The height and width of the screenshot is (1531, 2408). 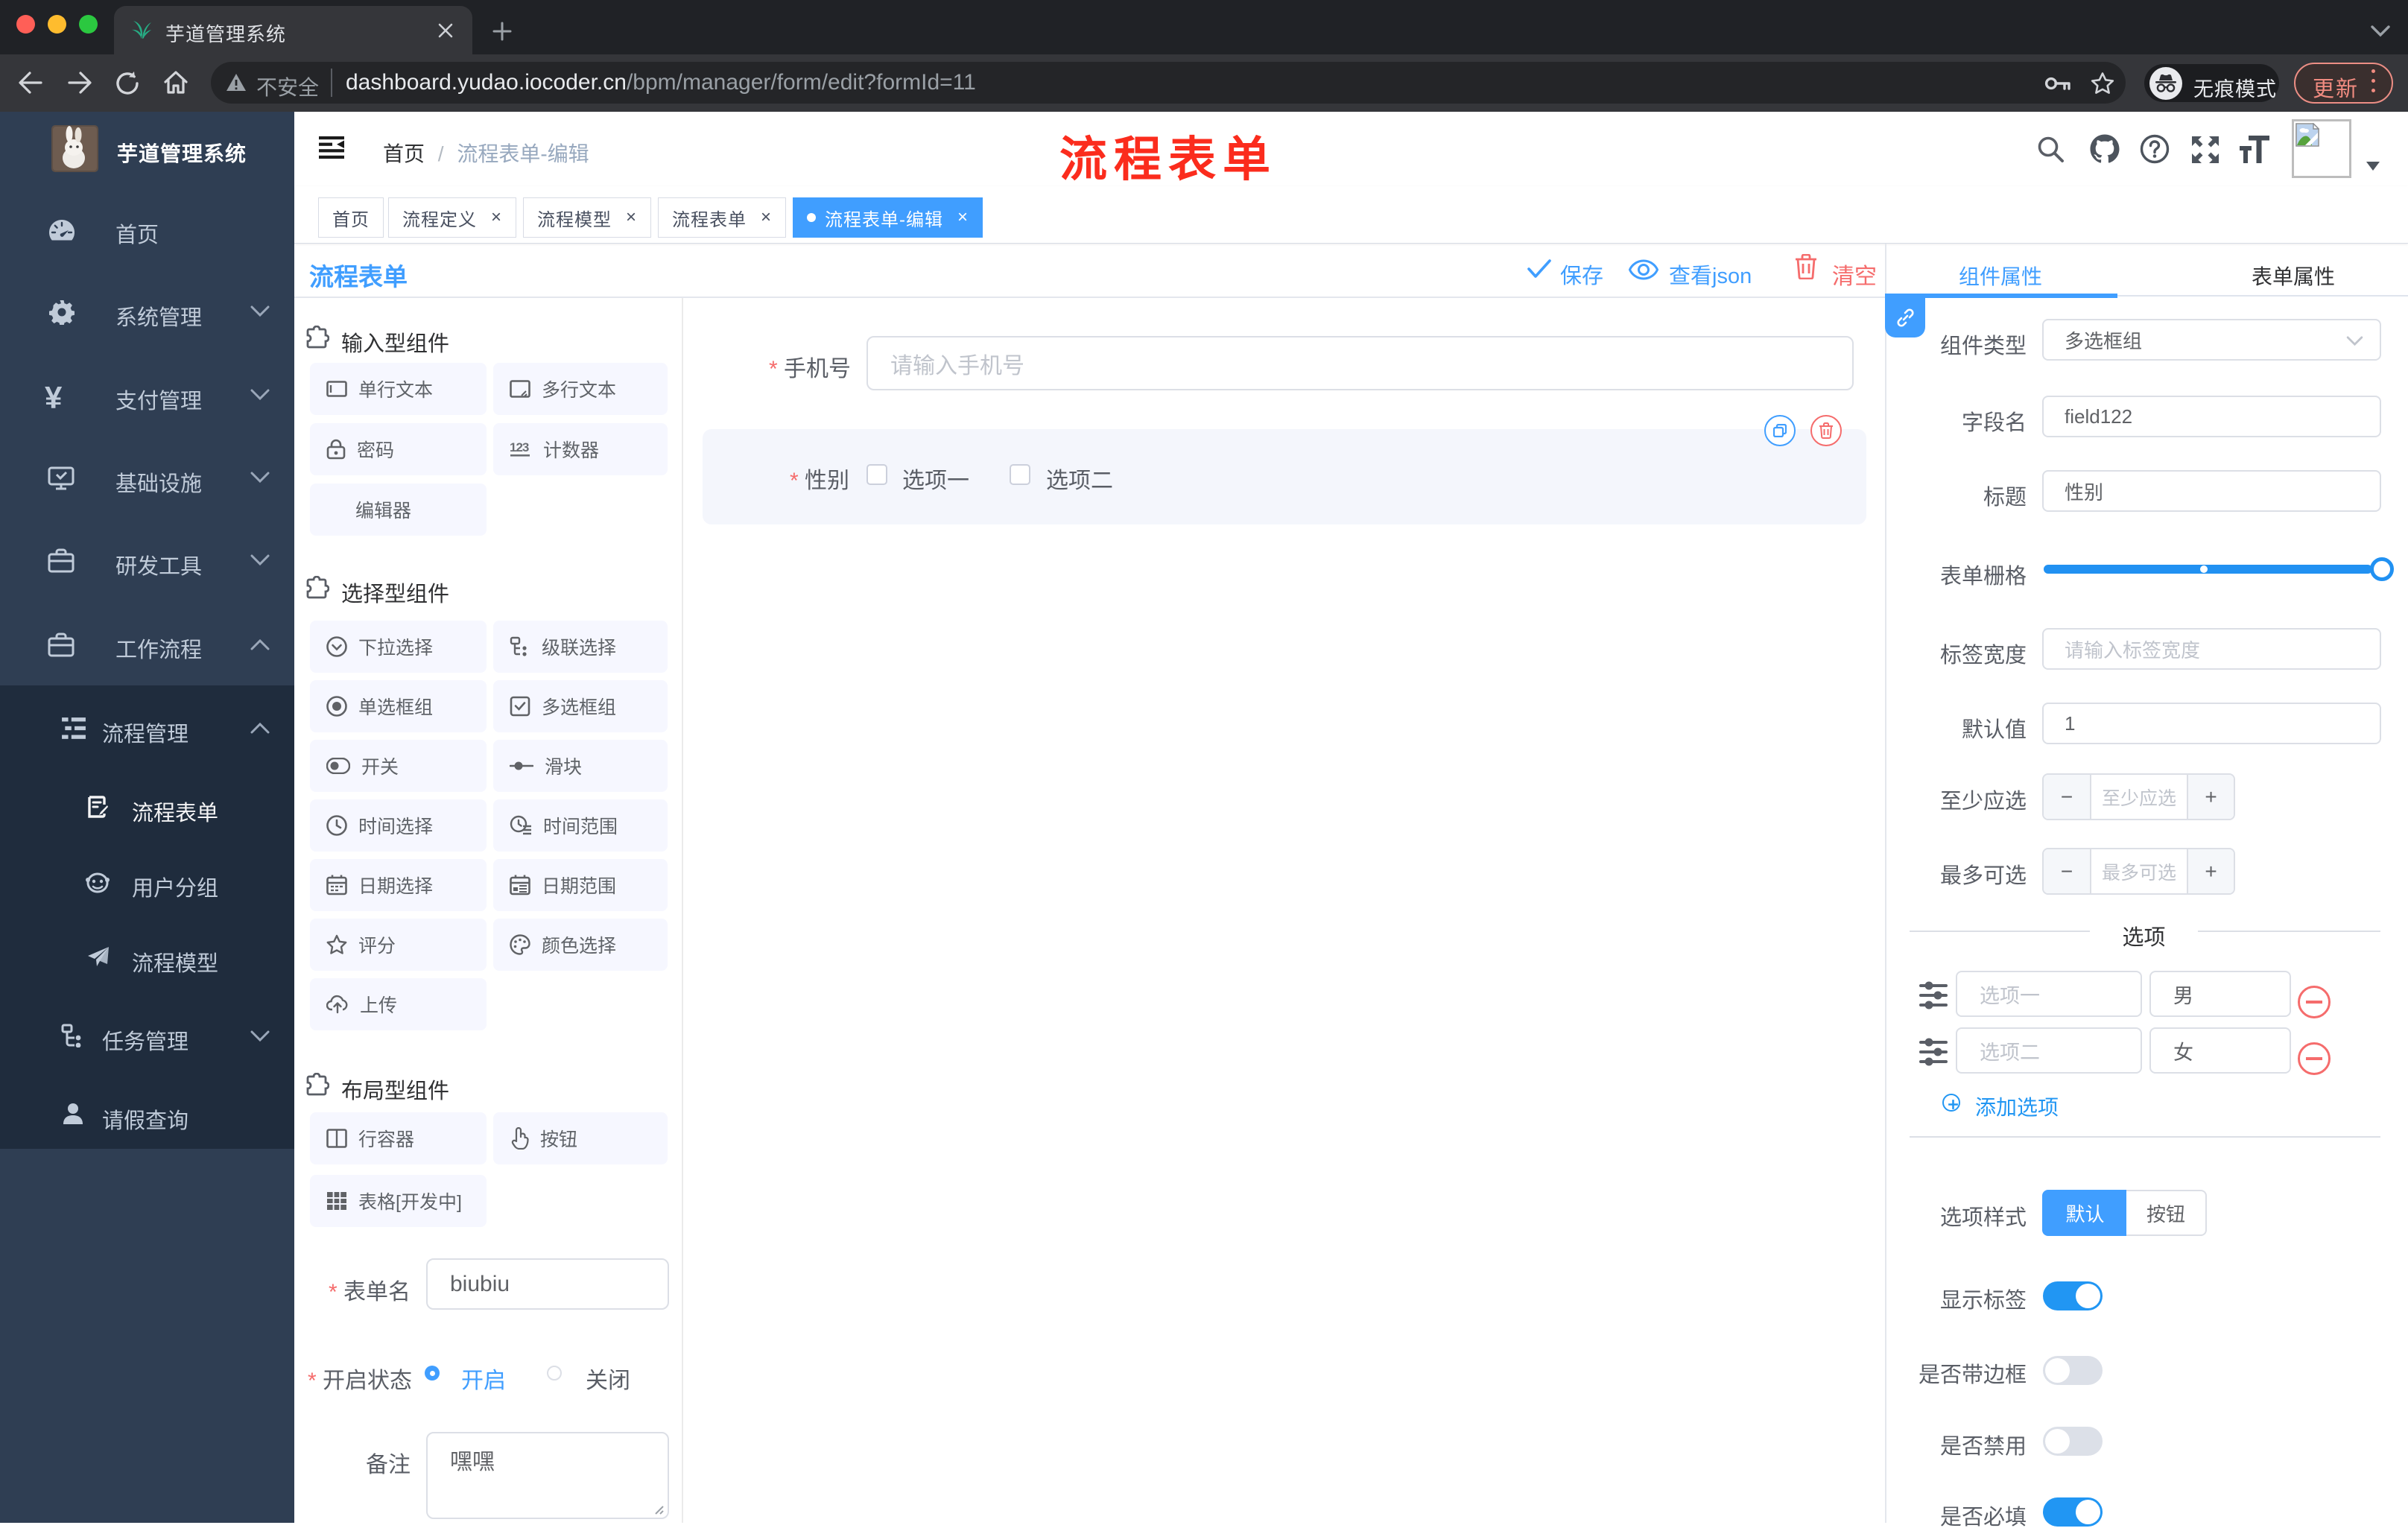 I want to click on svg-text: 123, so click(x=519, y=447).